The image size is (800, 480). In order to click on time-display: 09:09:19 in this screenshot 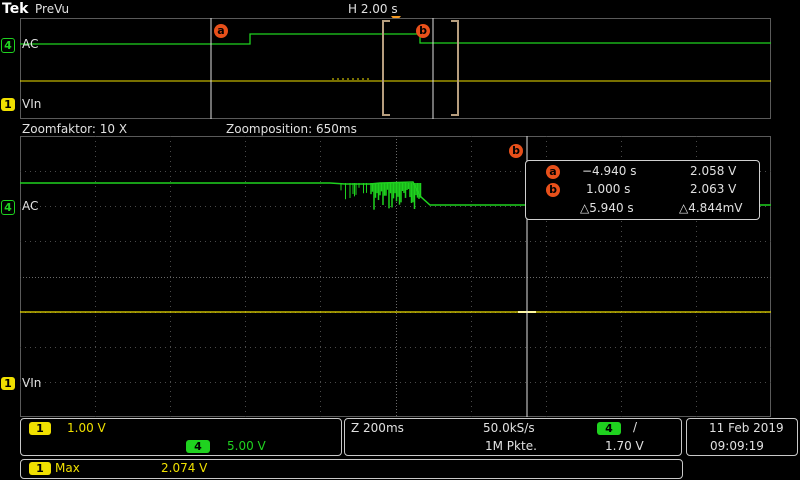, I will do `click(737, 446)`.